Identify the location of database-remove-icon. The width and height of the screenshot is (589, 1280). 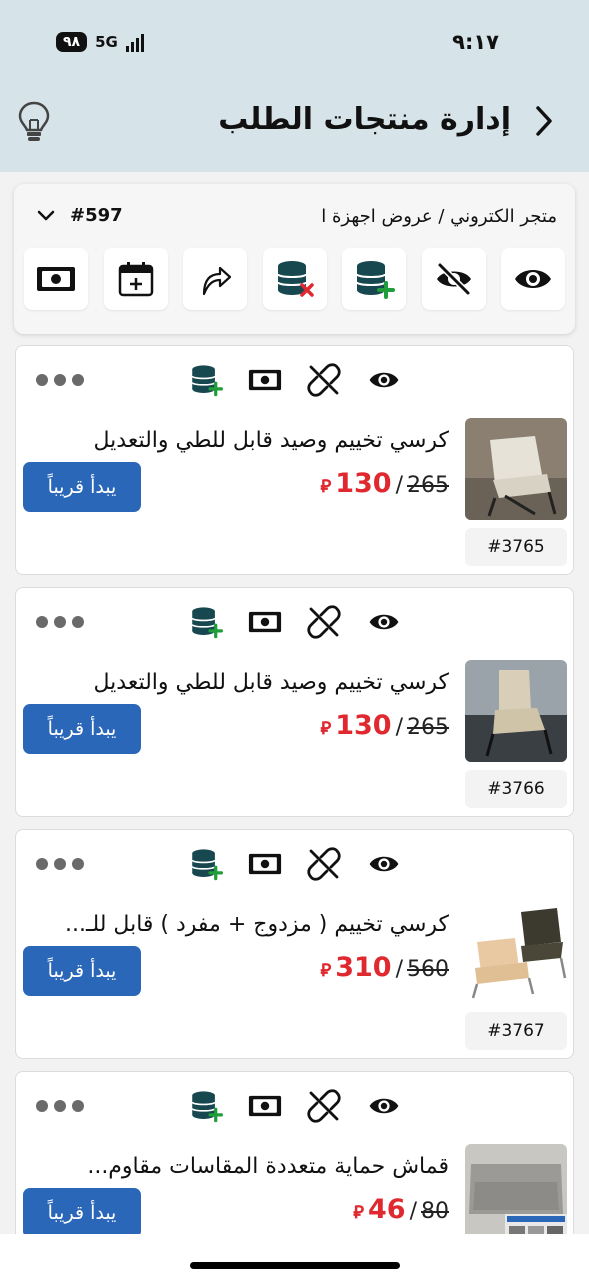
(295, 279).